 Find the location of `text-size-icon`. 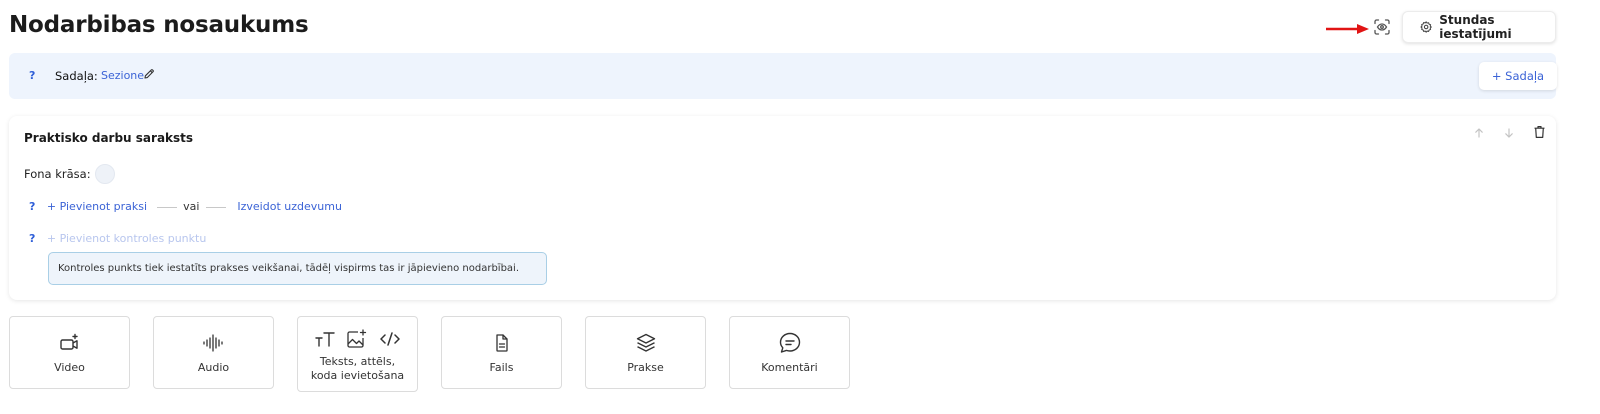

text-size-icon is located at coordinates (324, 339).